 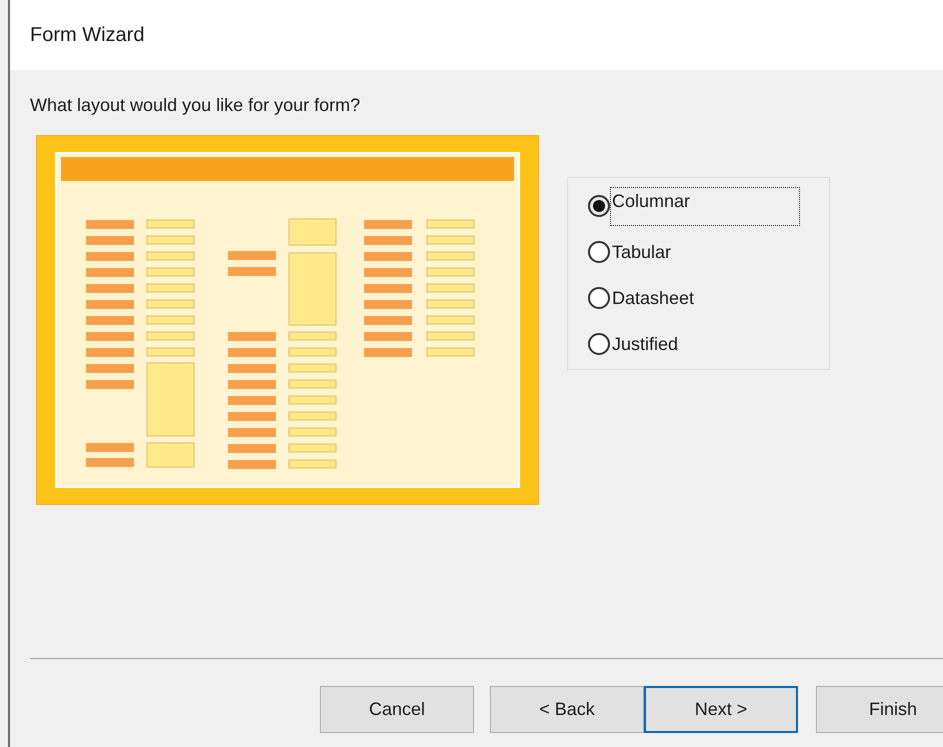 What do you see at coordinates (653, 298) in the screenshot?
I see `option-label: Datasheet` at bounding box center [653, 298].